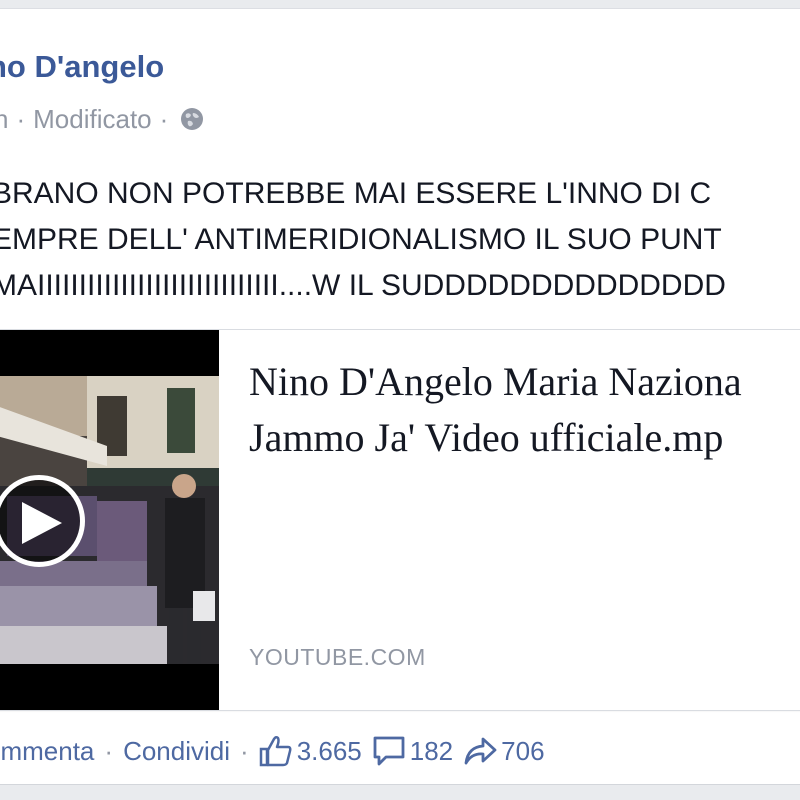 This screenshot has height=800, width=800. What do you see at coordinates (431, 750) in the screenshot?
I see `comments-count-value: 182` at bounding box center [431, 750].